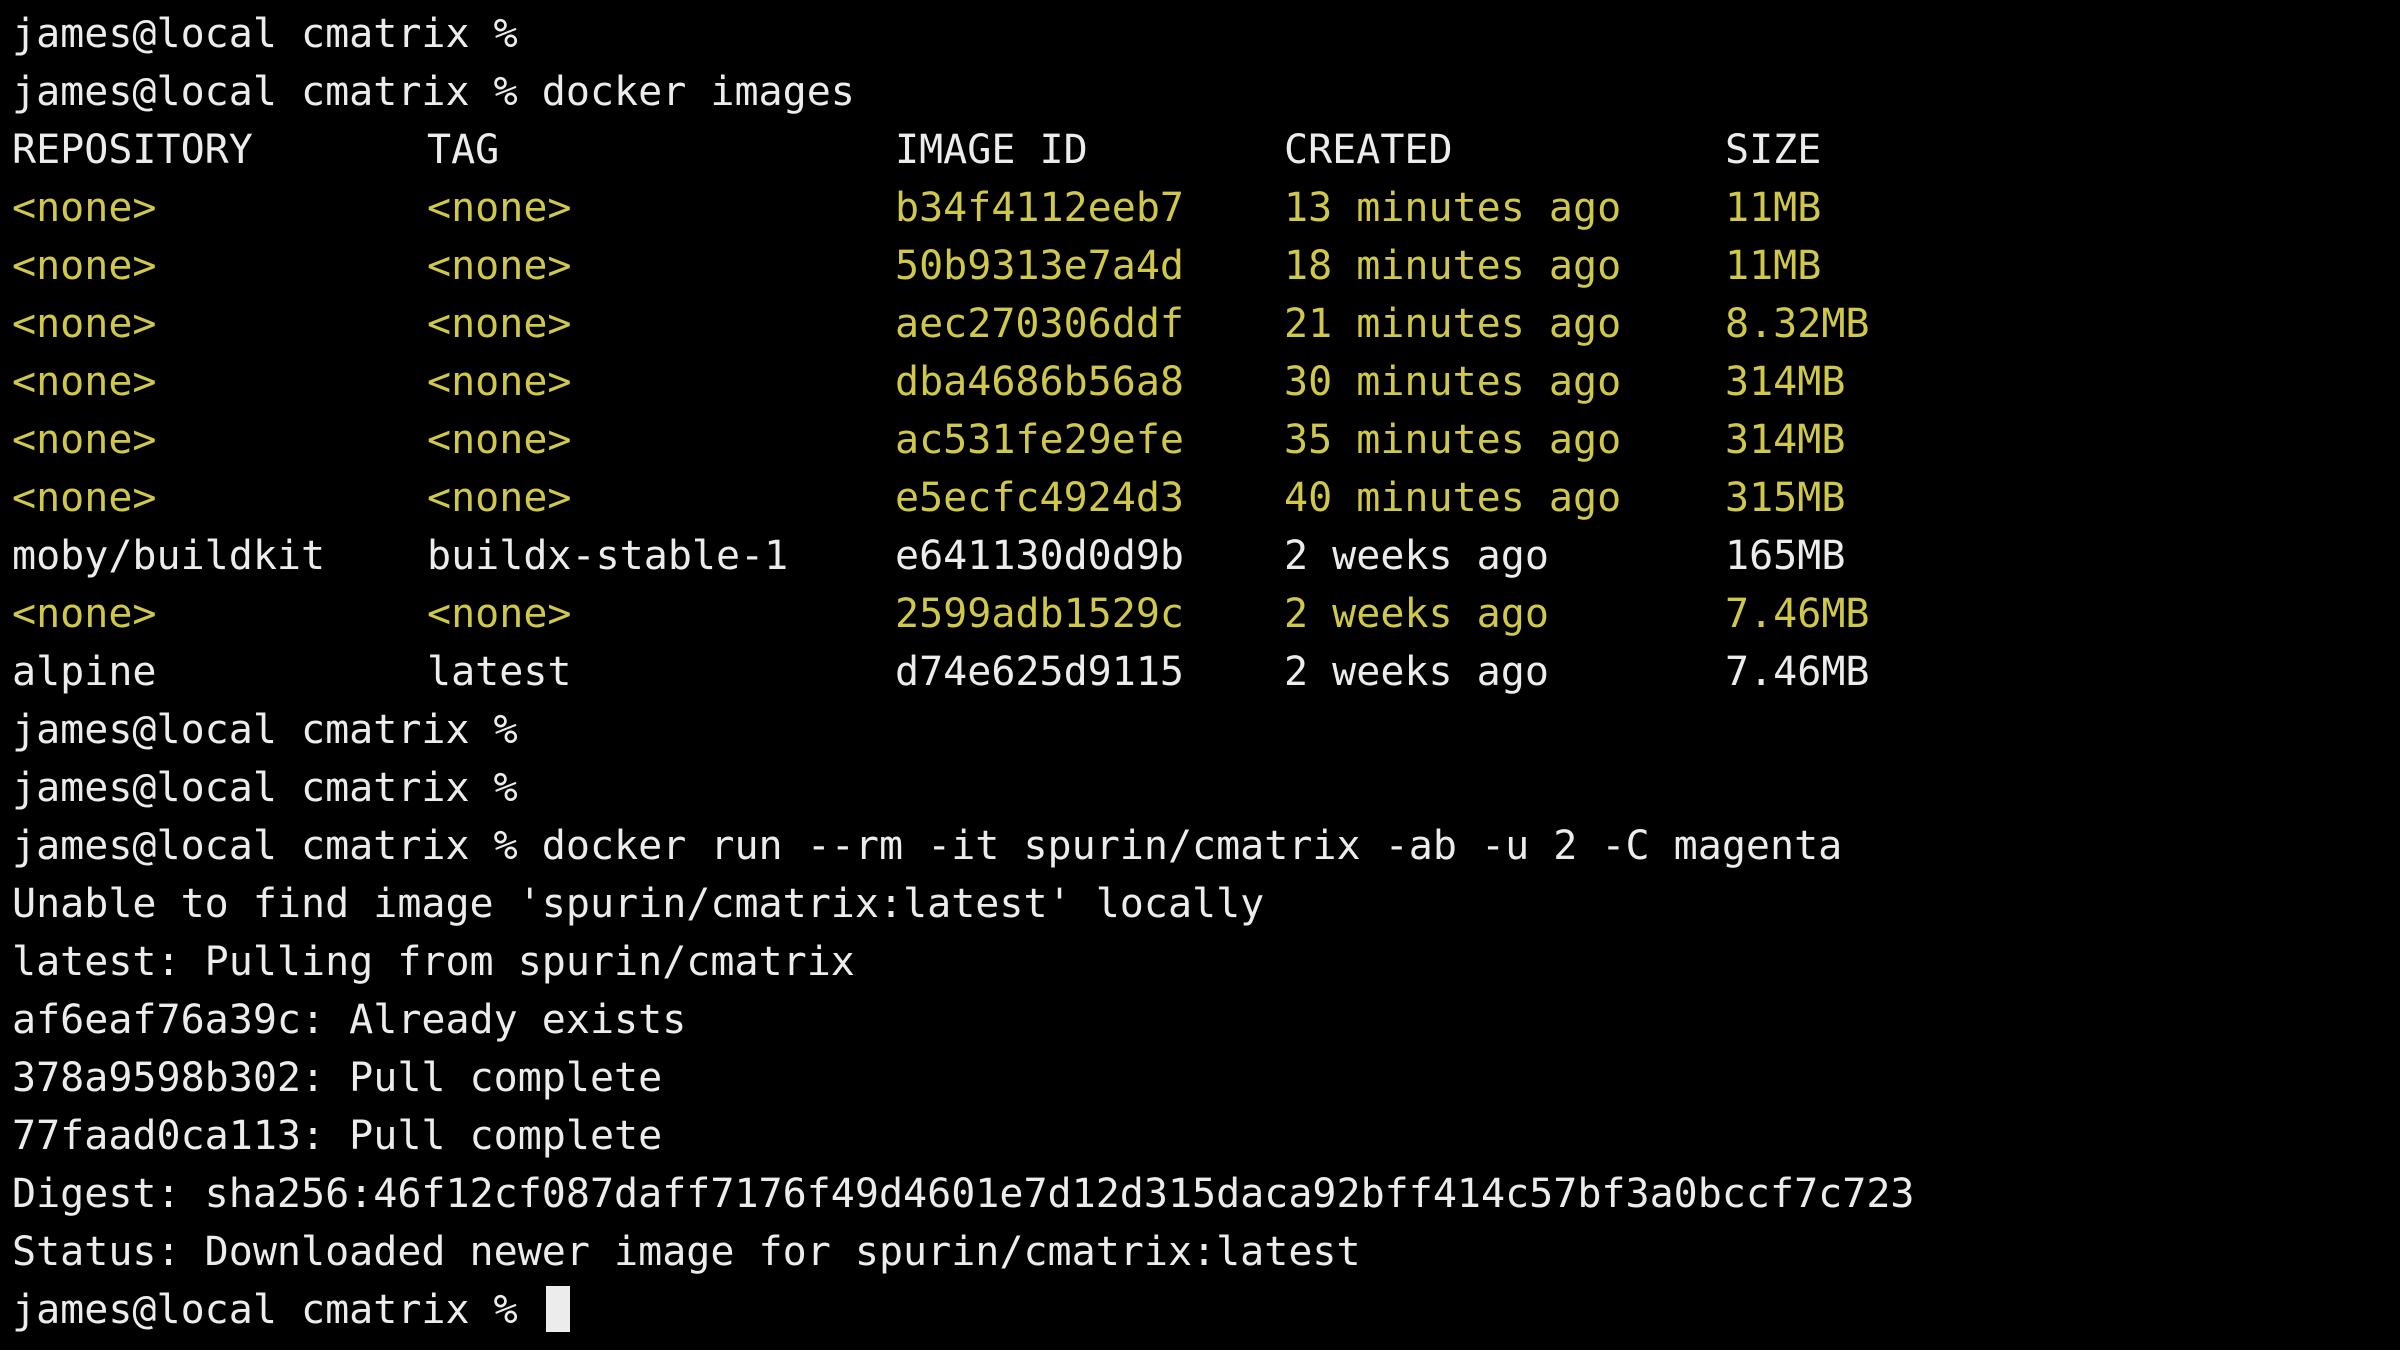 This screenshot has width=2400, height=1350. Describe the element at coordinates (1039, 556) in the screenshot. I see `cell-image-id: e641130d0d9b` at that location.